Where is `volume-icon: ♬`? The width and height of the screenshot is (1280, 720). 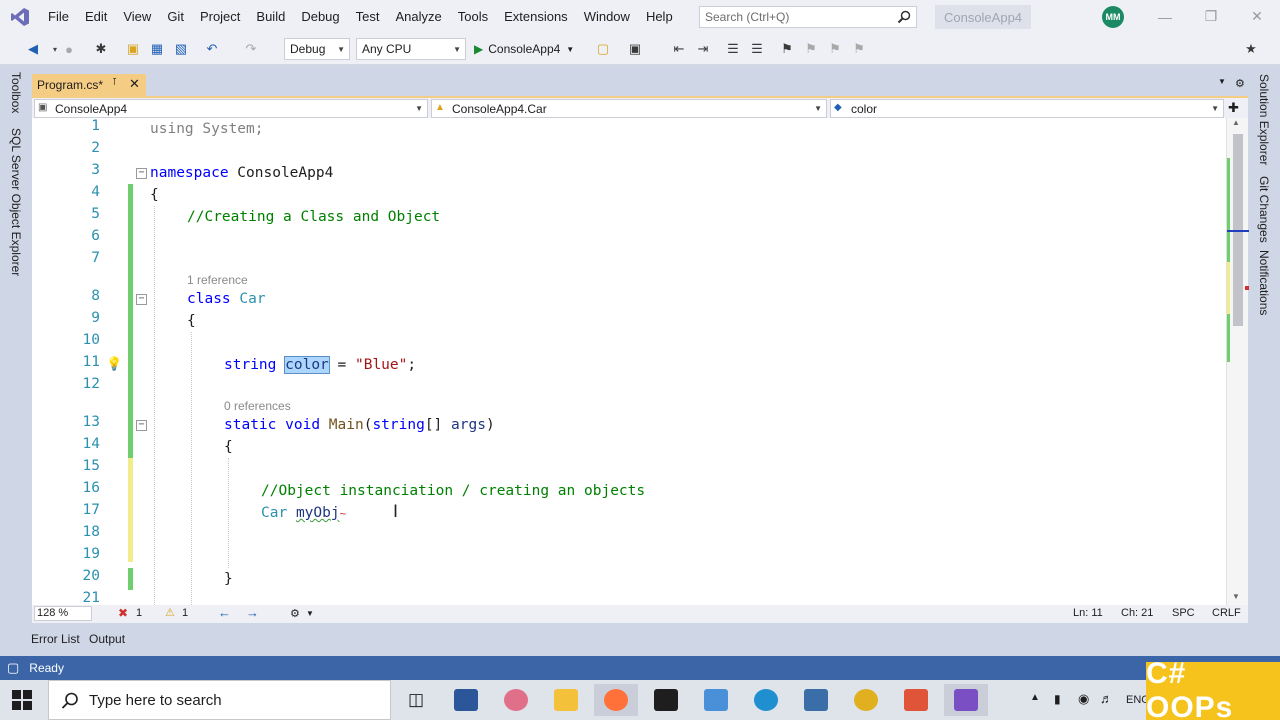
volume-icon: ♬ is located at coordinates (1106, 698).